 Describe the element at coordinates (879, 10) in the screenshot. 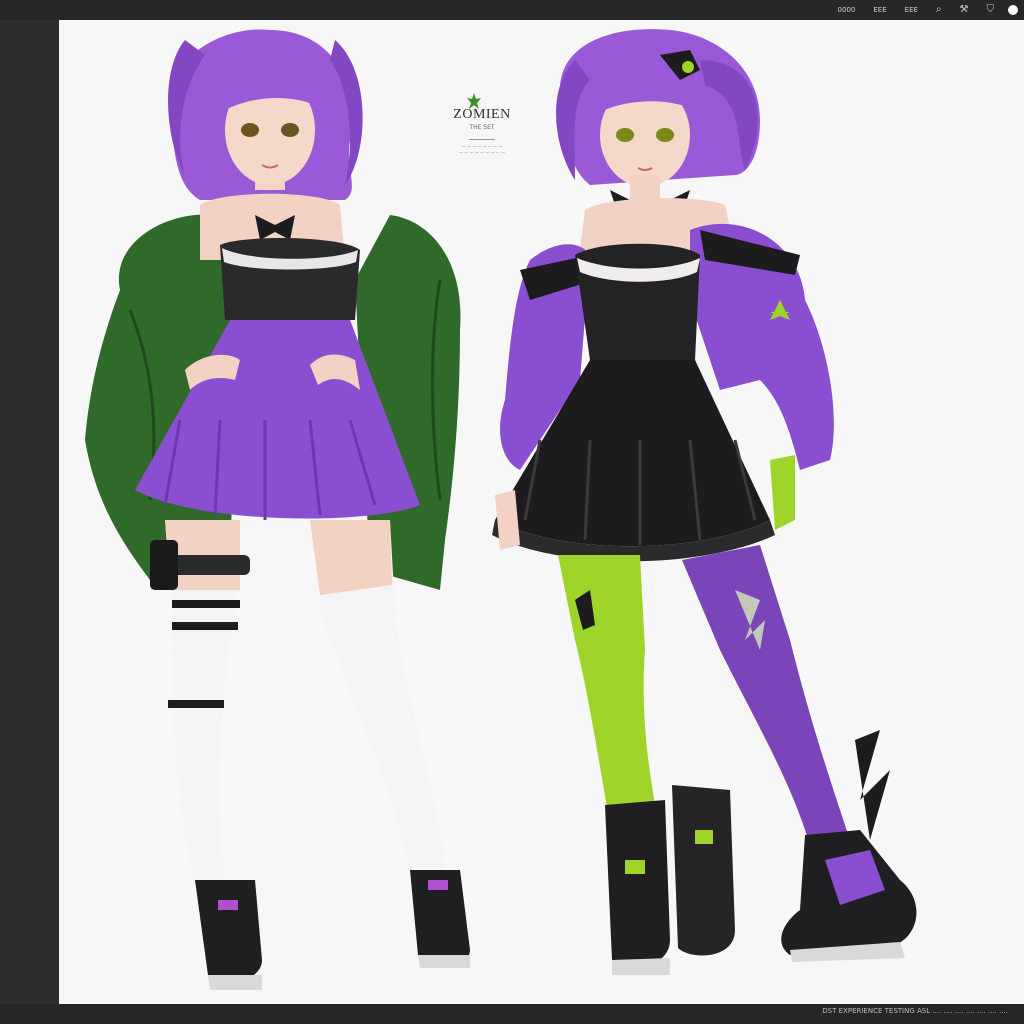

I see `toolbar-item-2: EEE` at that location.